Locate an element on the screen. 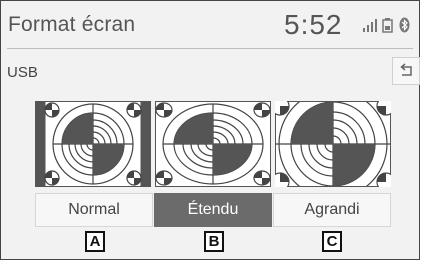 Image resolution: width=422 pixels, height=262 pixels. preview-agrandi is located at coordinates (333, 144).